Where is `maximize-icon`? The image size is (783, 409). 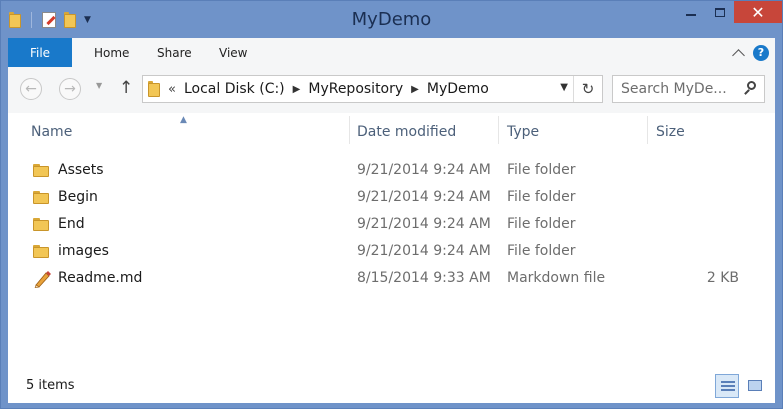 maximize-icon is located at coordinates (719, 12).